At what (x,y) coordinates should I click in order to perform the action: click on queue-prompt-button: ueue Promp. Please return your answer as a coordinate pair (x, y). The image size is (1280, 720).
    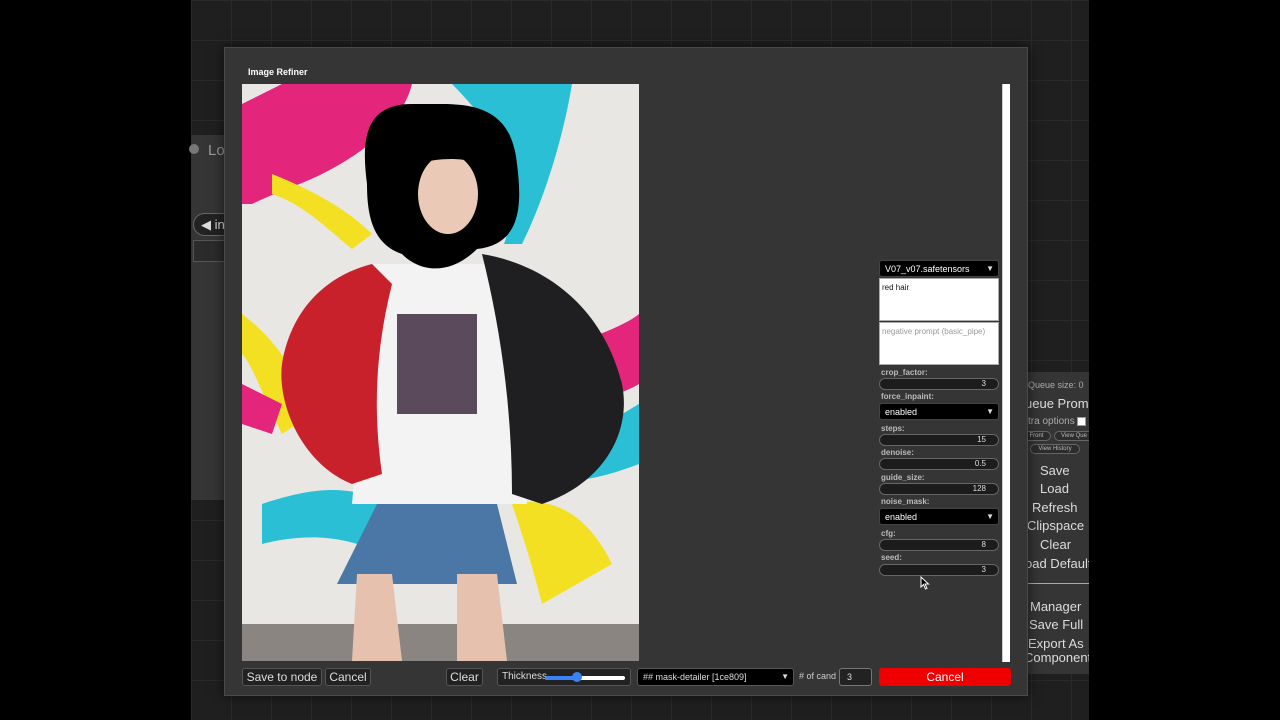
    Looking at the image, I should click on (1057, 403).